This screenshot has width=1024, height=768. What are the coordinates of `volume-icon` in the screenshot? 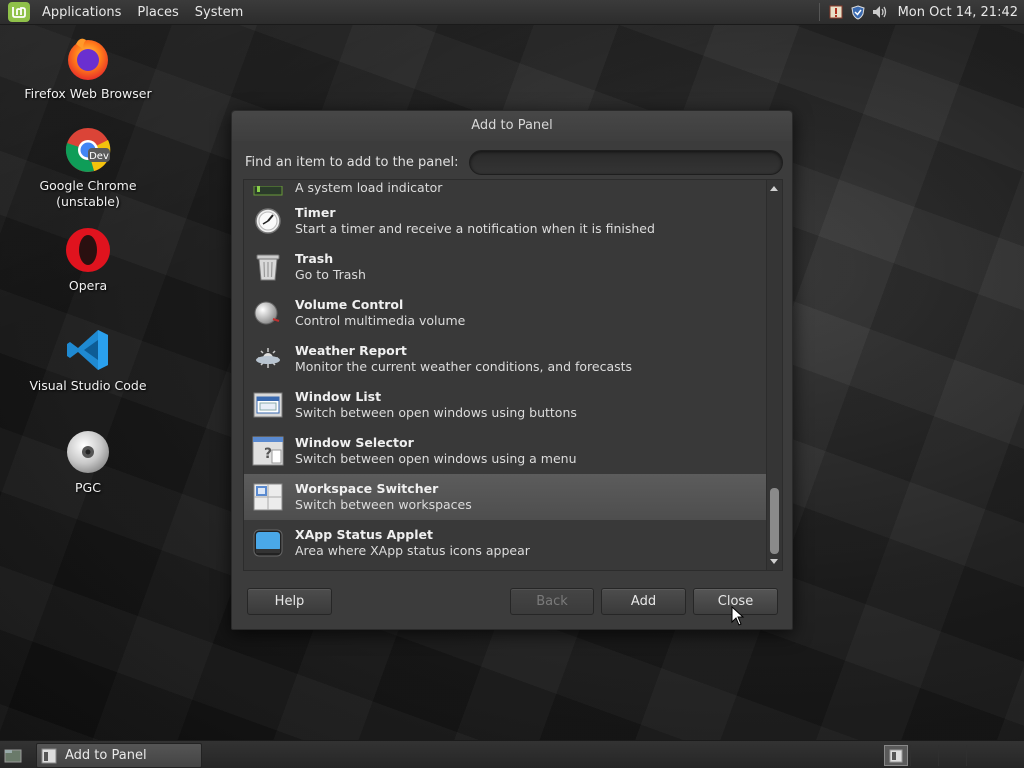 It's located at (880, 12).